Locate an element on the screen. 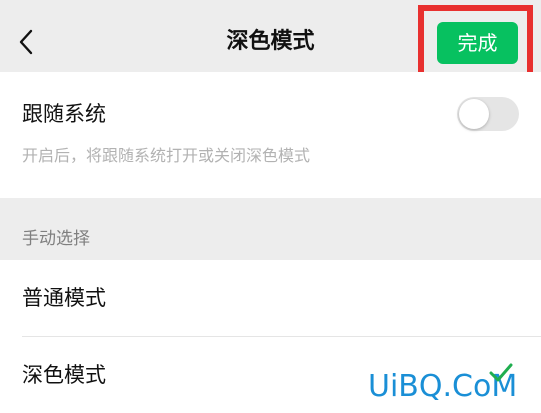 The height and width of the screenshot is (413, 541). toggle-knob is located at coordinates (474, 114).